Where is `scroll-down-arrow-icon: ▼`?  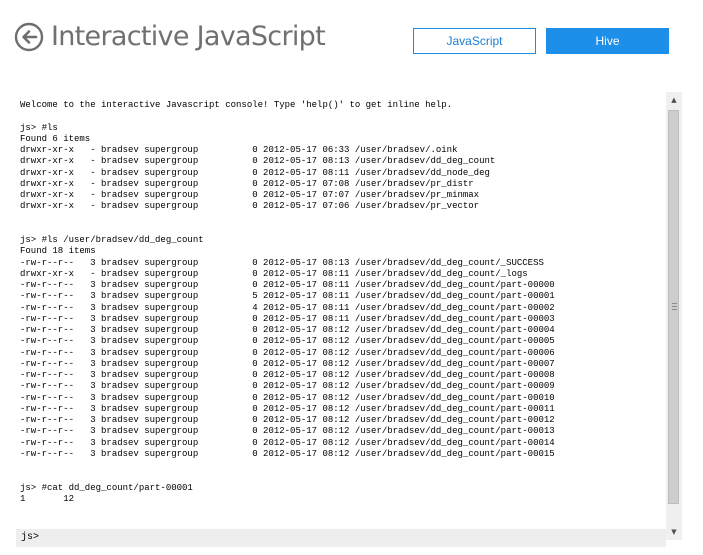
scroll-down-arrow-icon: ▼ is located at coordinates (674, 532).